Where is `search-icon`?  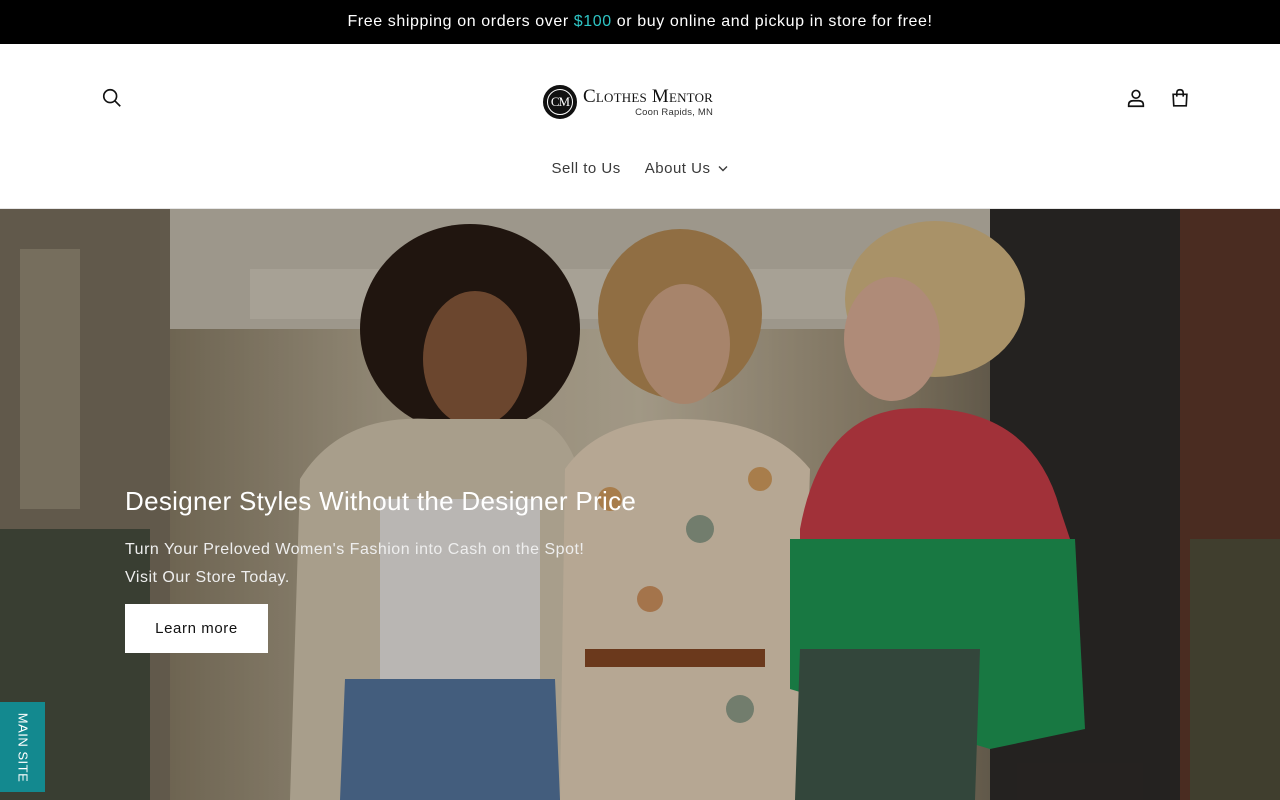
search-icon is located at coordinates (111, 97).